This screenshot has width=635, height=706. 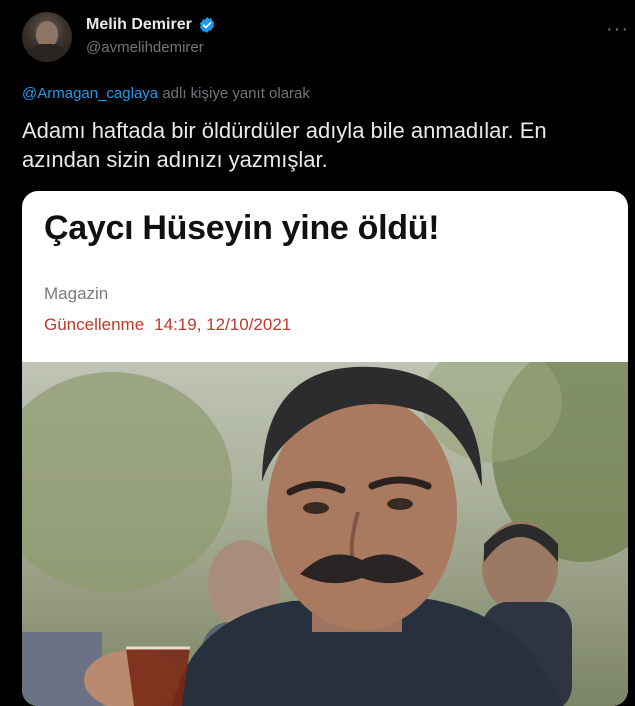 I want to click on tweet-header: Melih Demirer @avmelihdemirer ···, so click(x=328, y=38).